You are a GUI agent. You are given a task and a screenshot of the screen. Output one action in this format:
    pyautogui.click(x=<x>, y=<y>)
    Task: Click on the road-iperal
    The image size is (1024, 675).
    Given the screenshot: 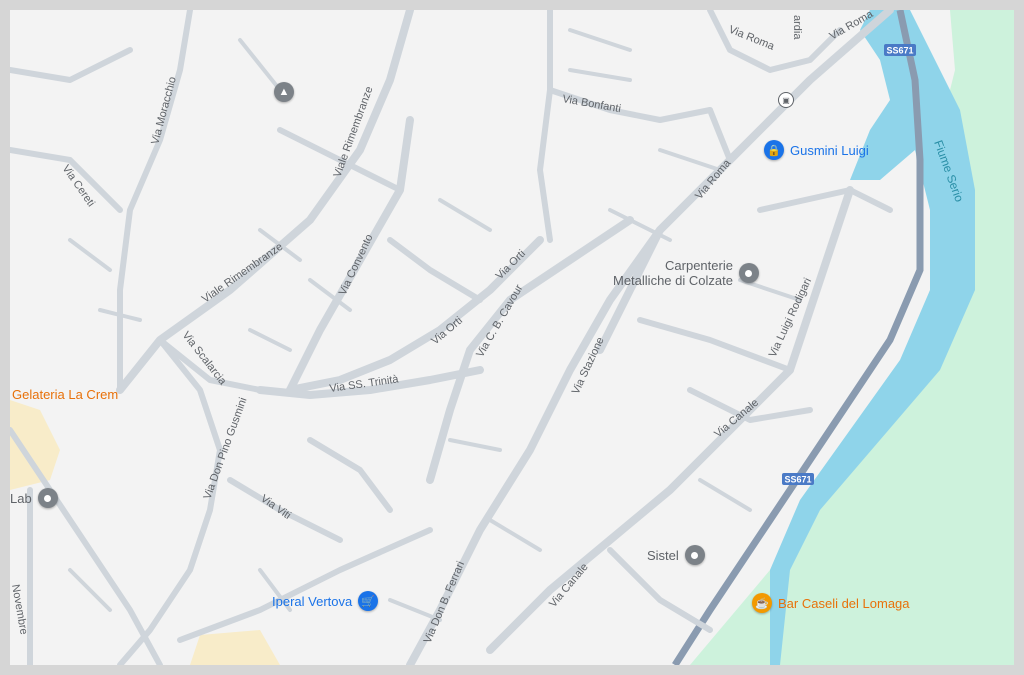 What is the action you would take?
    pyautogui.click(x=305, y=585)
    